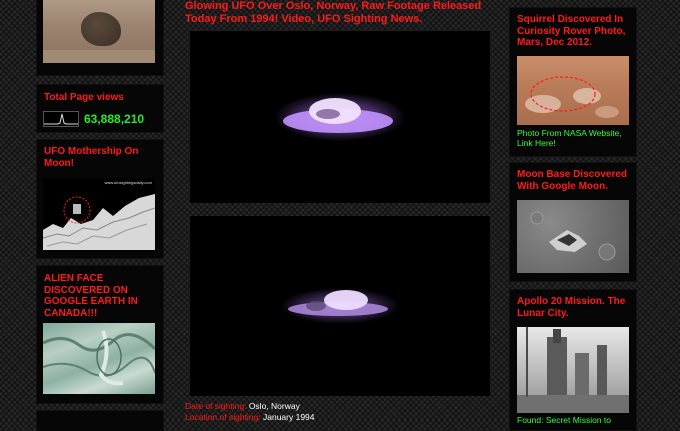 The height and width of the screenshot is (431, 680). I want to click on site-watermark: www.ufosightingsdaily.com, so click(128, 182).